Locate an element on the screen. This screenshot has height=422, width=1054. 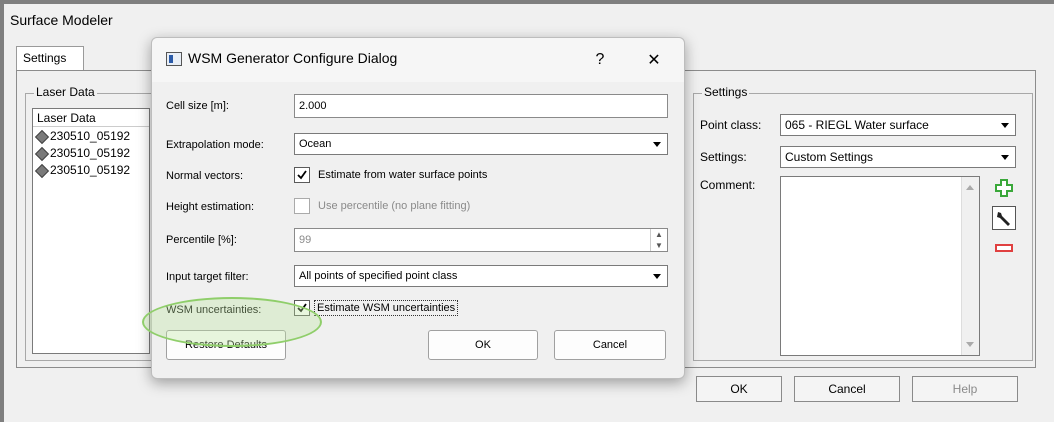
normal-vectors-label: Normal vectors: is located at coordinates (205, 176).